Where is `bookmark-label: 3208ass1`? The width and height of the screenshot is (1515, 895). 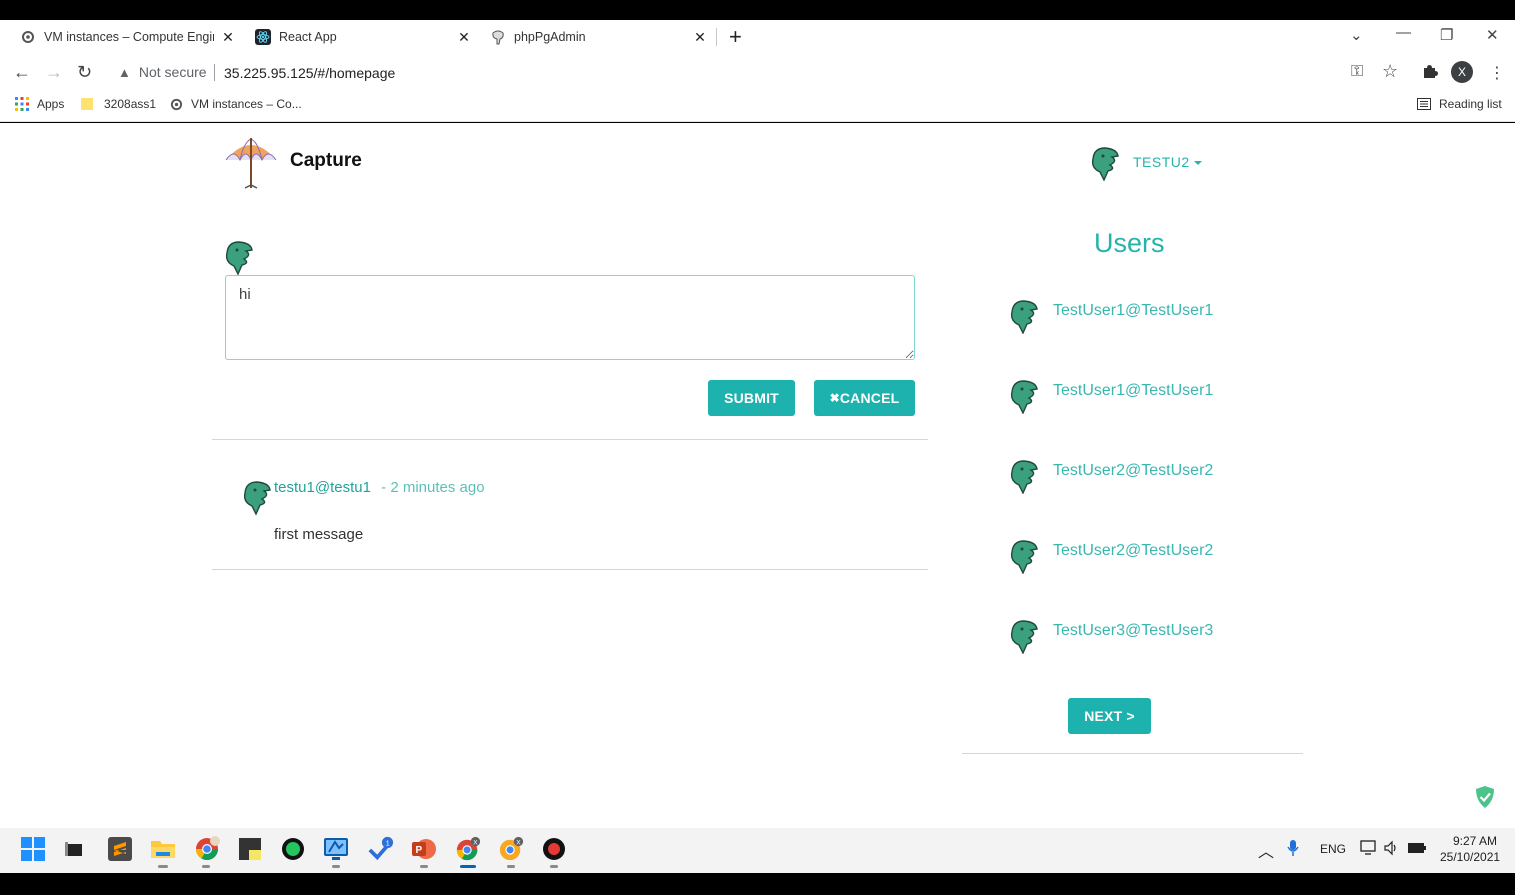
bookmark-label: 3208ass1 is located at coordinates (130, 104).